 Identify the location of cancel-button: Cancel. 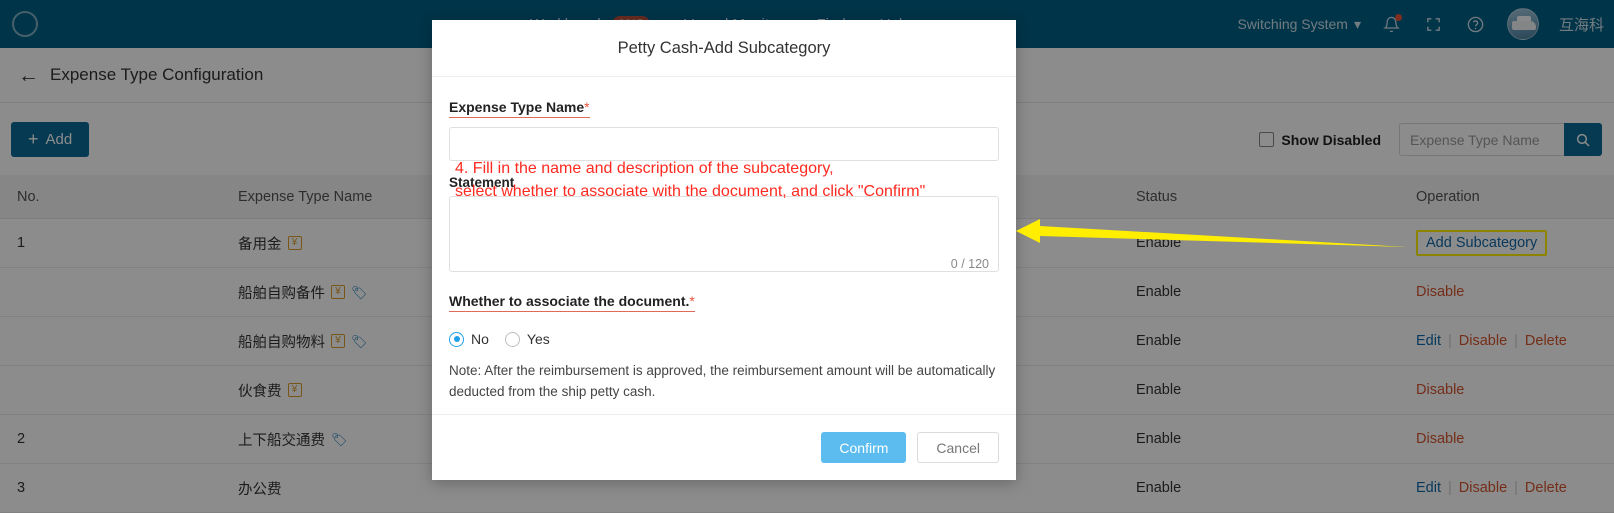
(958, 447).